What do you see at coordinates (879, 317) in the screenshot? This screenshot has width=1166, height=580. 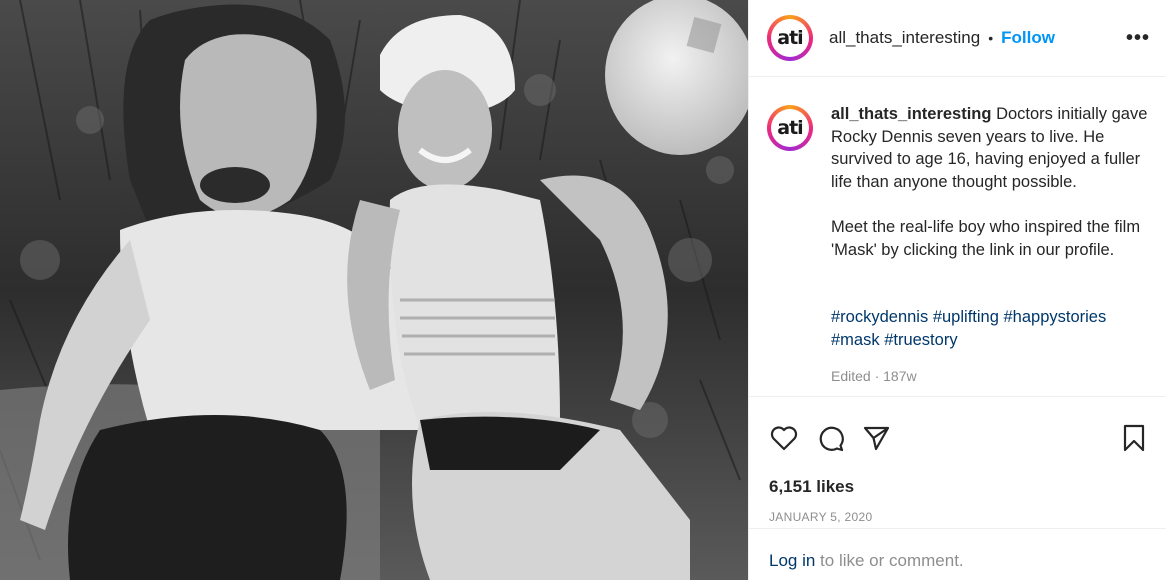 I see `hashtag-link: #rockydennis` at bounding box center [879, 317].